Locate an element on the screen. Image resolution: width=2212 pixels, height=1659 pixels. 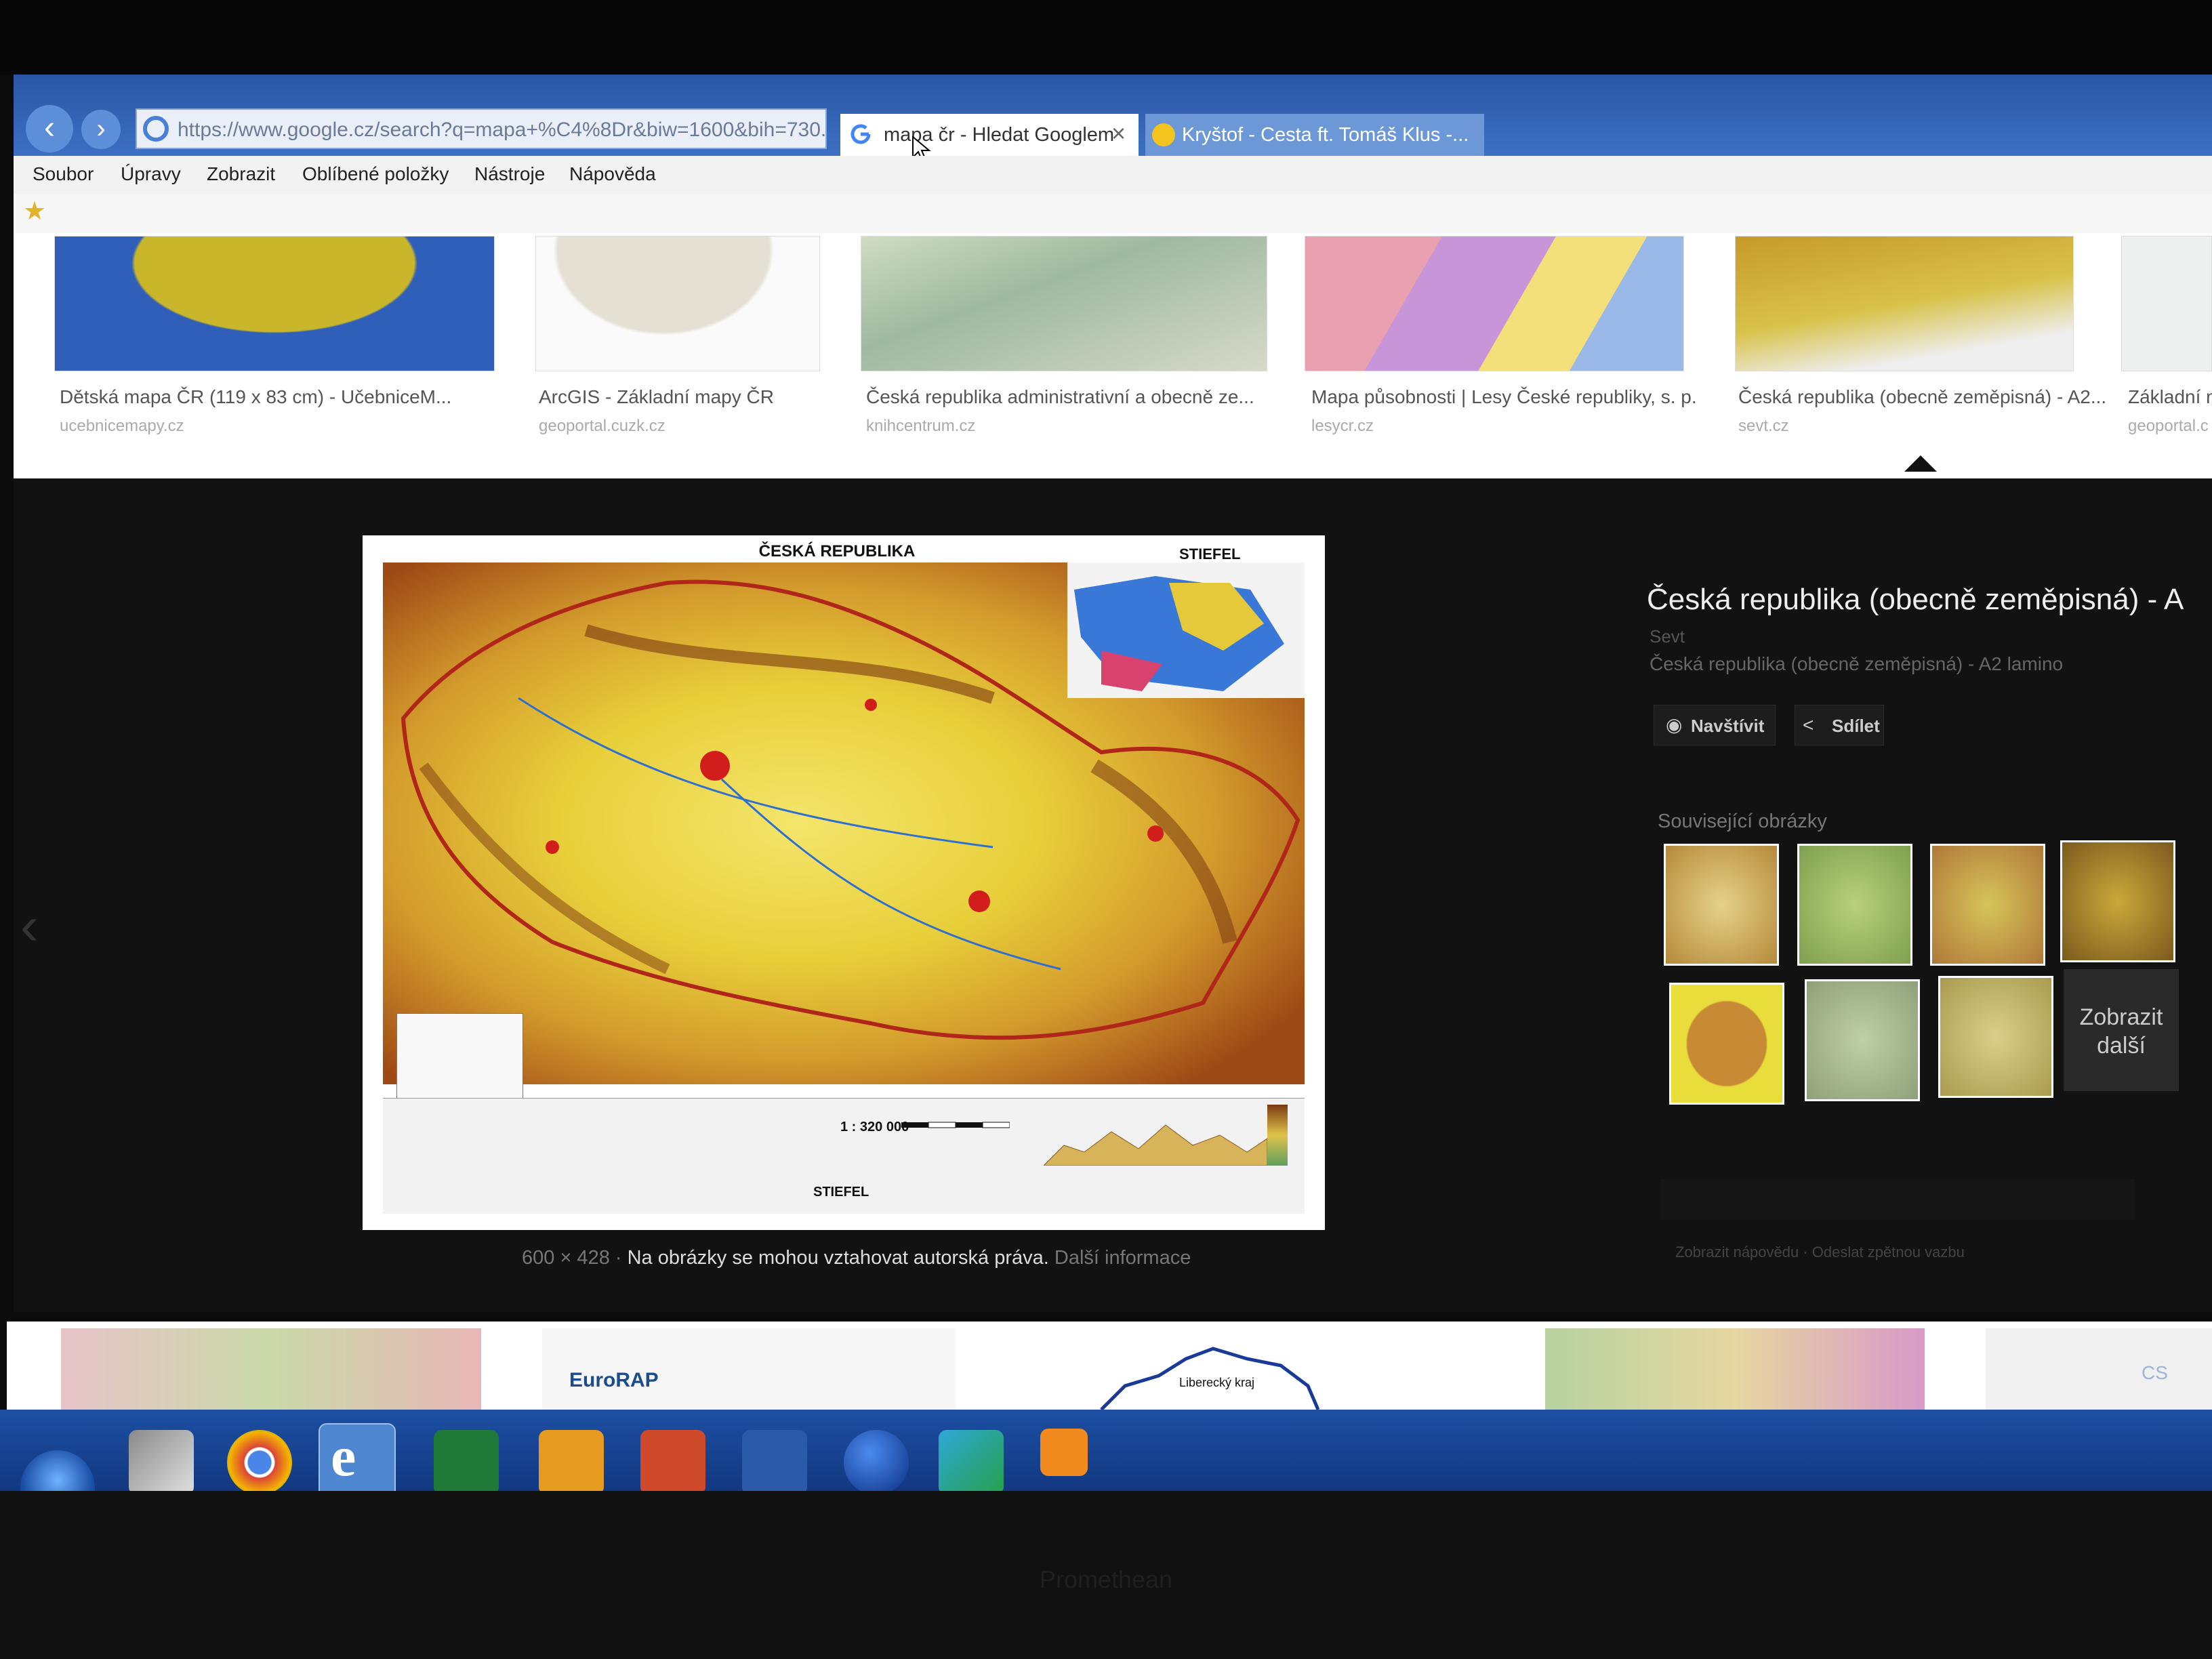
explorer-app-icon is located at coordinates (162, 1462).